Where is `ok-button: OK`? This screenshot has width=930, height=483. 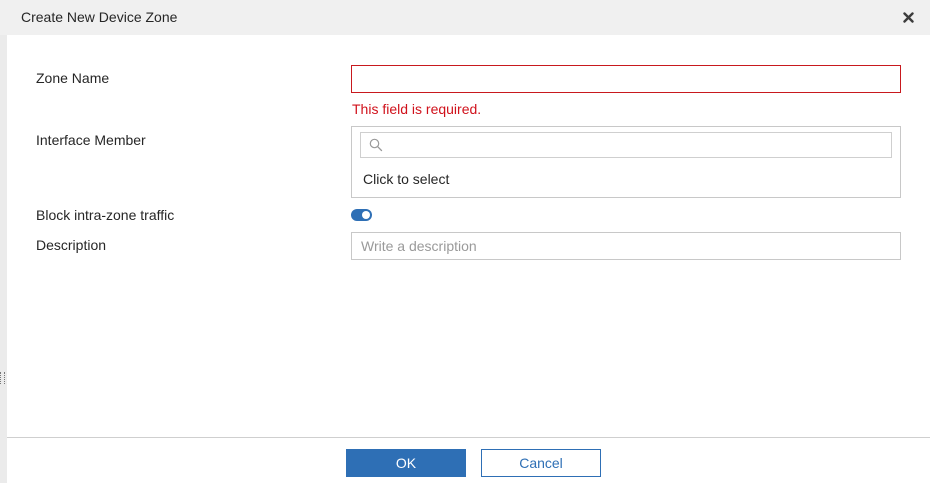
ok-button: OK is located at coordinates (406, 463).